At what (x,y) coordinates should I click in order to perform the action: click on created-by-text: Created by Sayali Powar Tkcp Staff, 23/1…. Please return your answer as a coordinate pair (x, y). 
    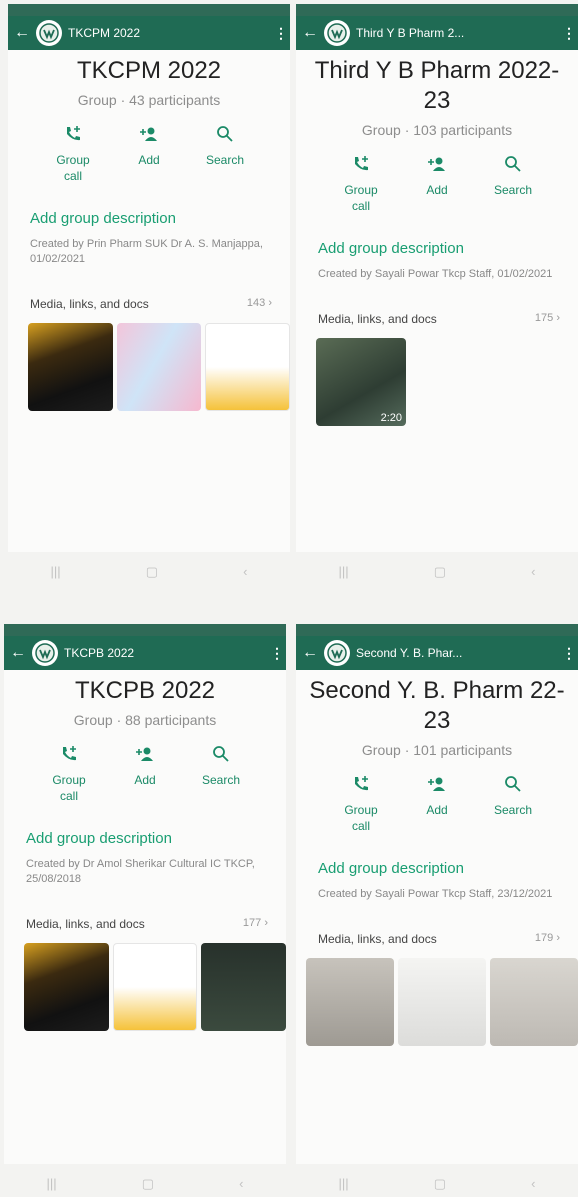
    Looking at the image, I should click on (435, 894).